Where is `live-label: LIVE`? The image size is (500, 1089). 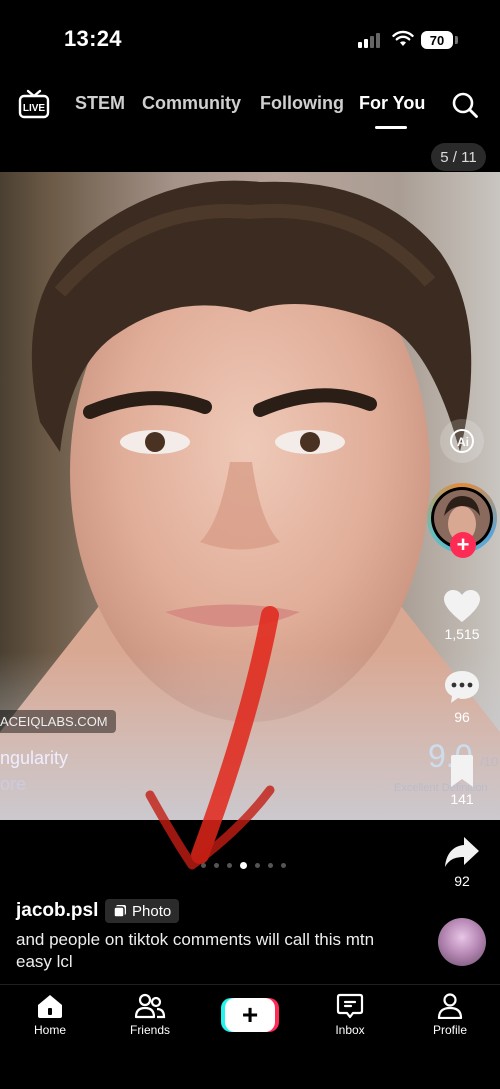 live-label: LIVE is located at coordinates (34, 108).